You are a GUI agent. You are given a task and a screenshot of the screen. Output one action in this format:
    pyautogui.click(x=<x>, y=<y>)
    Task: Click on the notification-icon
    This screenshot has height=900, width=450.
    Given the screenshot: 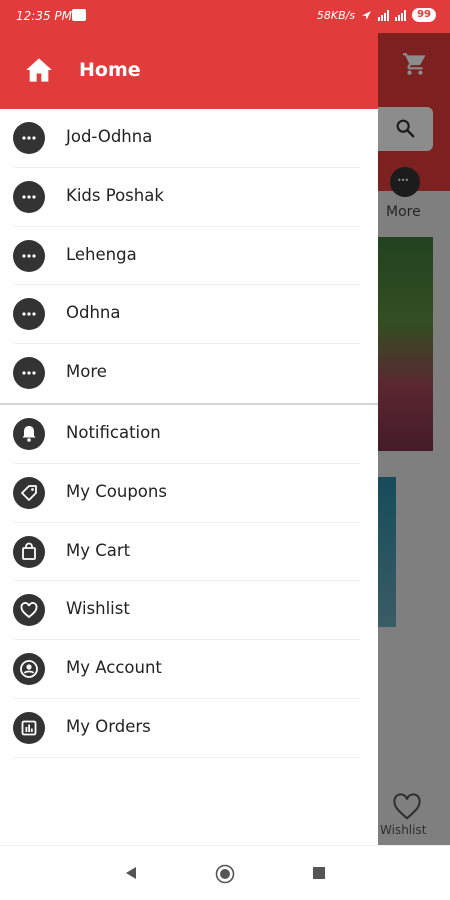 What is the action you would take?
    pyautogui.click(x=79, y=15)
    